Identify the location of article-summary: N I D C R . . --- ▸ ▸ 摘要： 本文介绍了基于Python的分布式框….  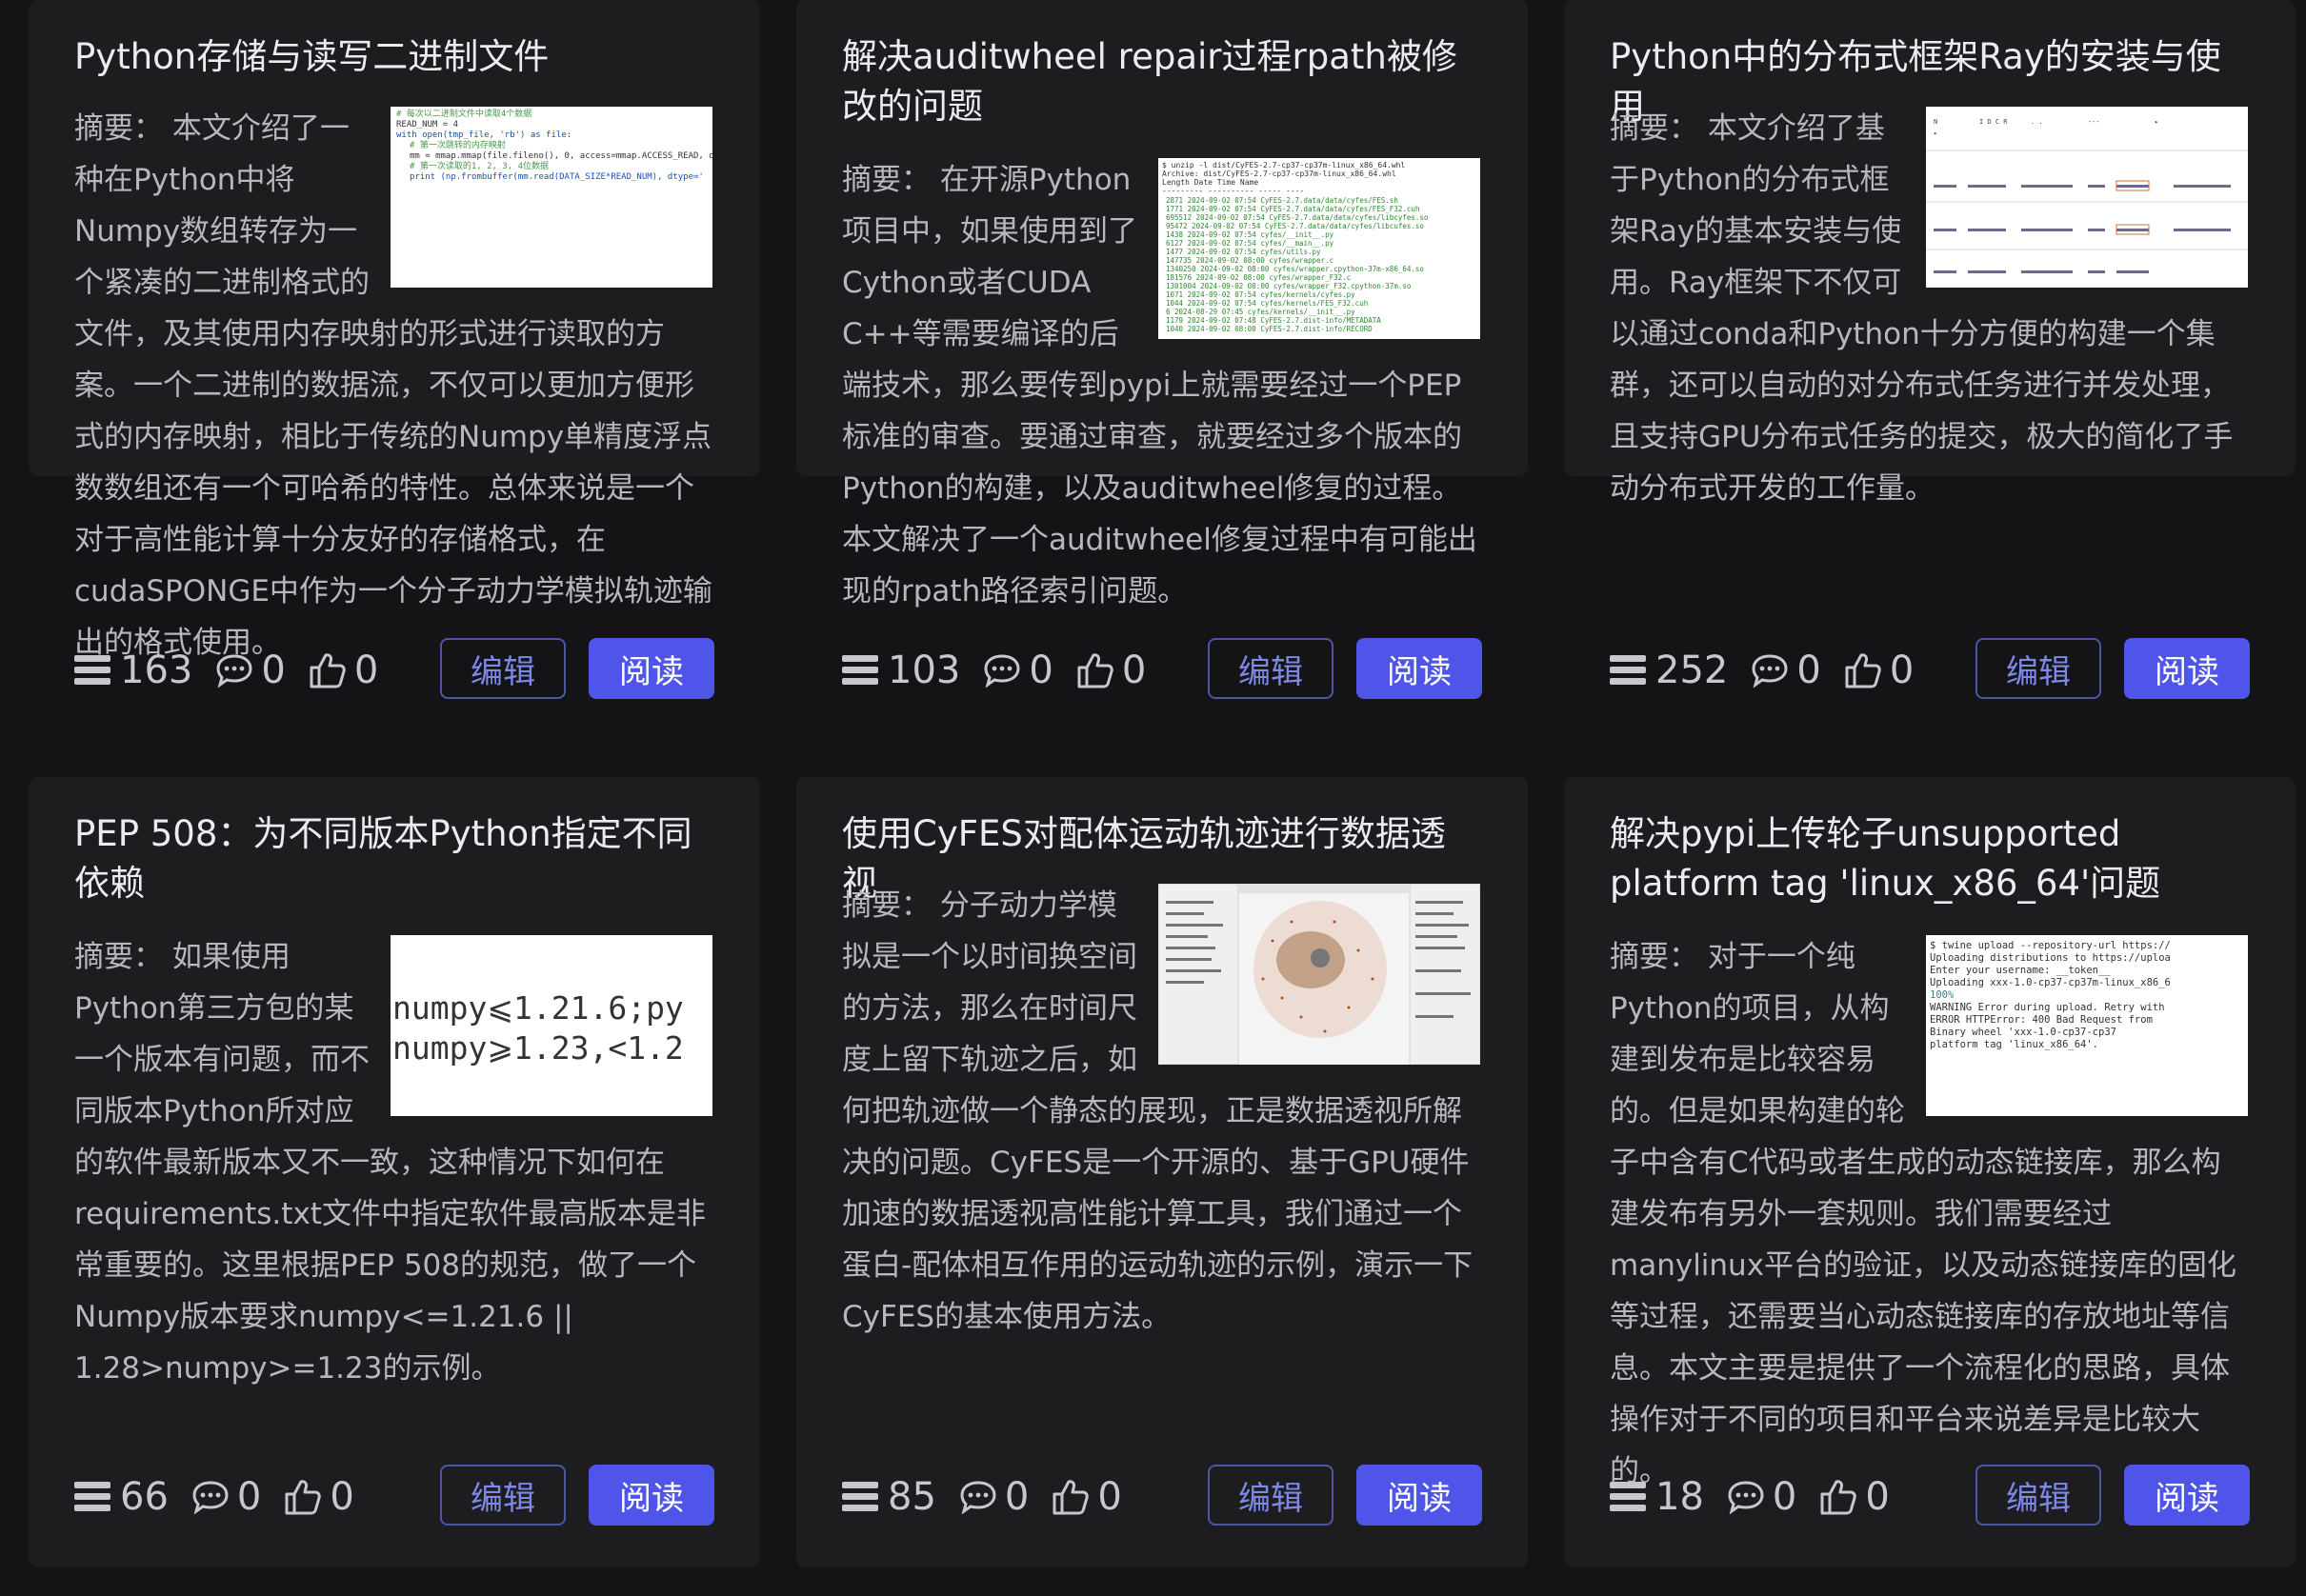
(1929, 308).